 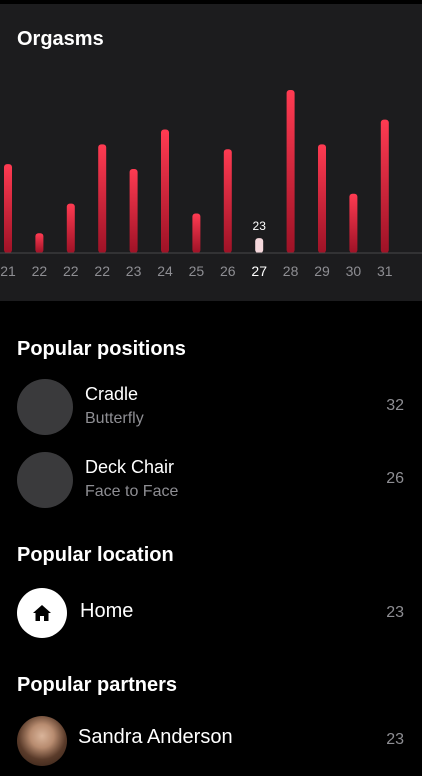 I want to click on partners-section-title: Popular partners, so click(x=97, y=685).